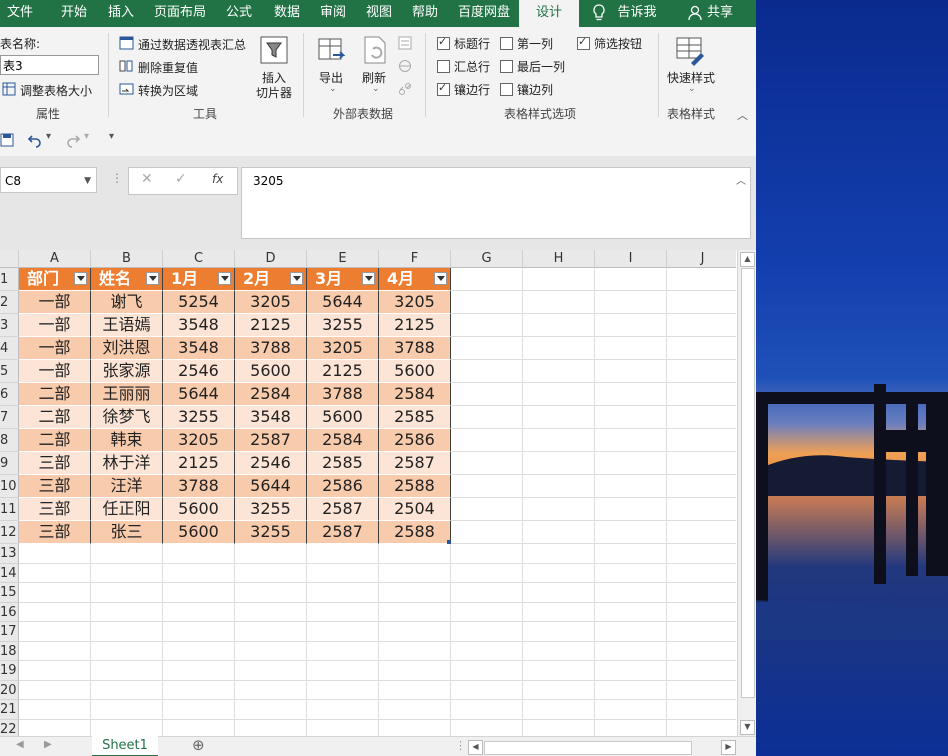 The height and width of the screenshot is (756, 948). Describe the element at coordinates (9, 463) in the screenshot. I see `row-header: 9` at that location.